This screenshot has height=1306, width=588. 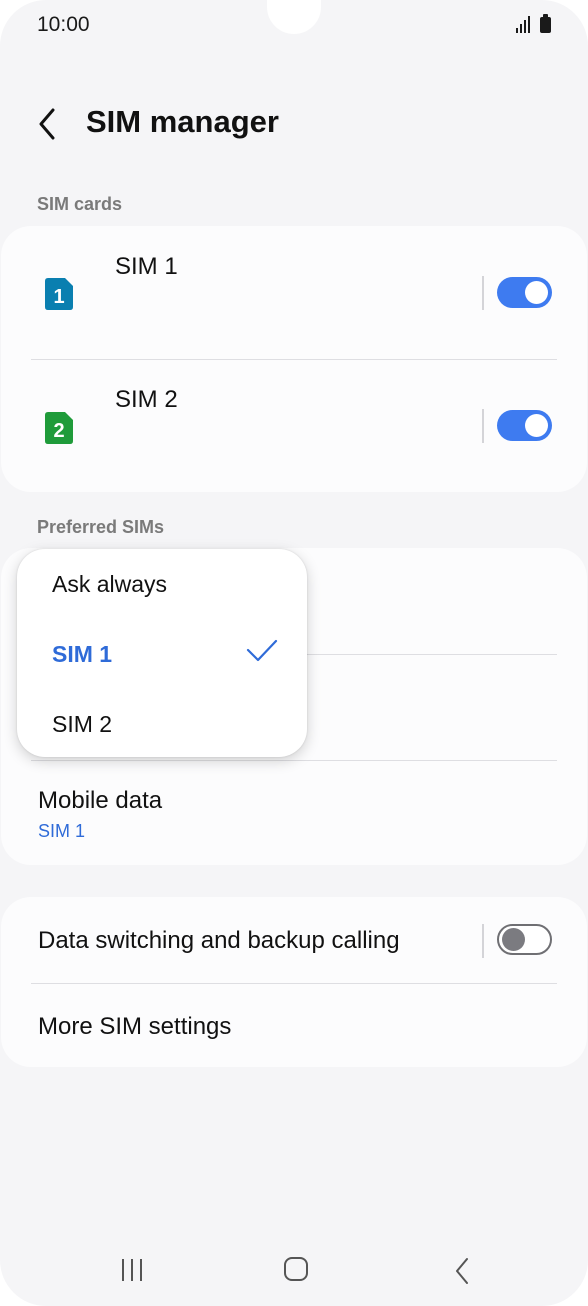 What do you see at coordinates (62, 831) in the screenshot?
I see `mobile-data-value: SIM 1` at bounding box center [62, 831].